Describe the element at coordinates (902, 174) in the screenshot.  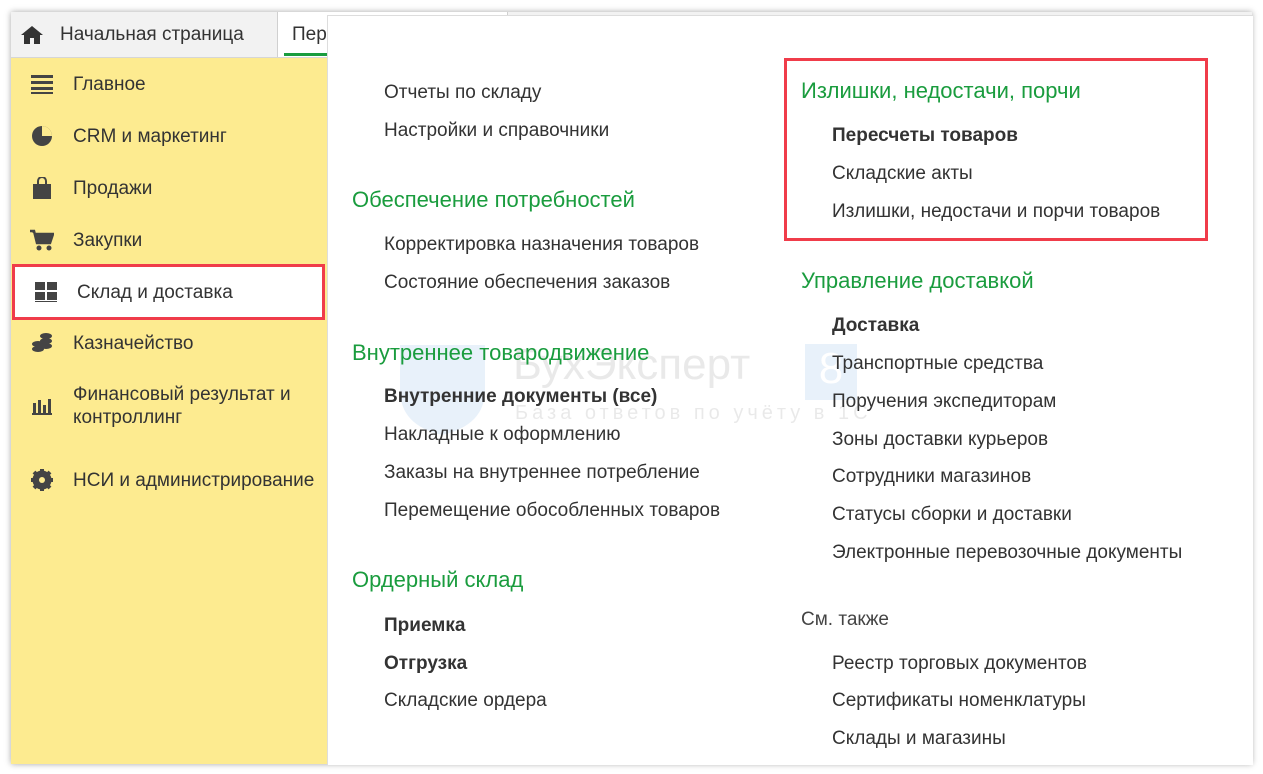
I see `link-item: Складские акты` at that location.